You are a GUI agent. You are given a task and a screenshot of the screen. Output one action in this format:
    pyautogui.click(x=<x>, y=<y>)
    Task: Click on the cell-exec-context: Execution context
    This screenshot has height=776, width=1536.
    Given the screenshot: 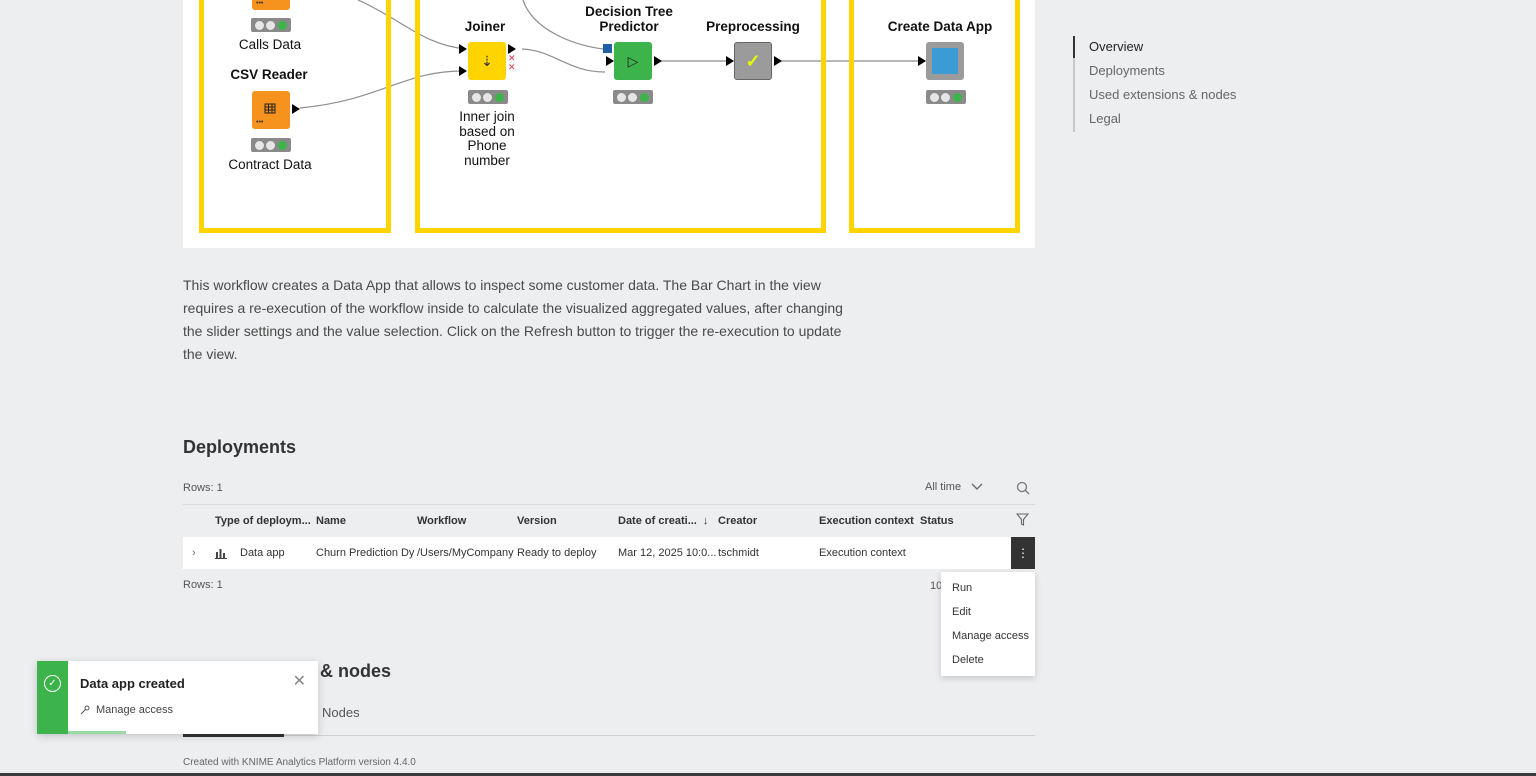 What is the action you would take?
    pyautogui.click(x=862, y=553)
    